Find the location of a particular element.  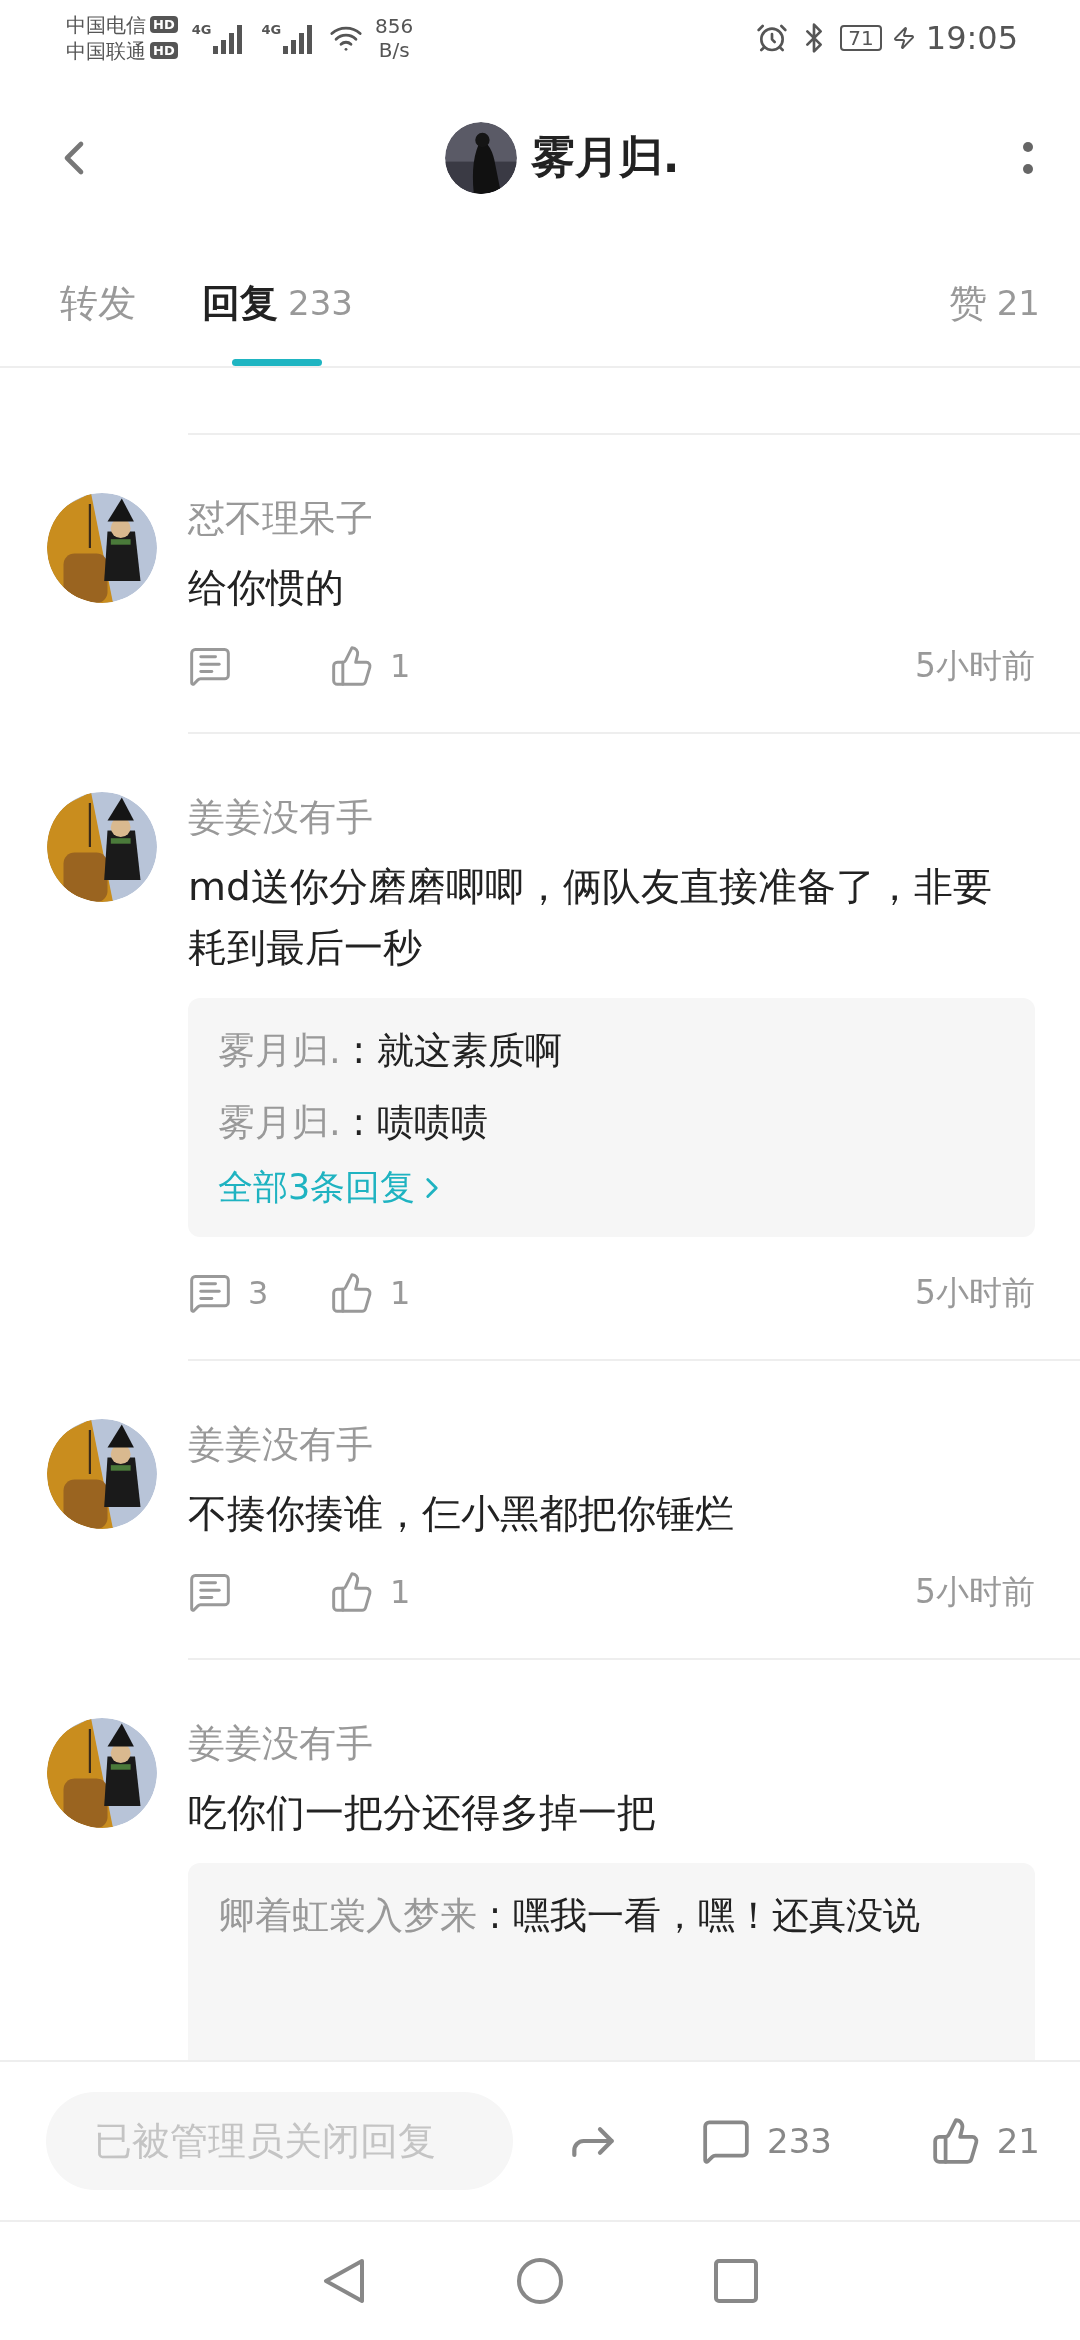

carrier-name: 中国电信 is located at coordinates (106, 24).